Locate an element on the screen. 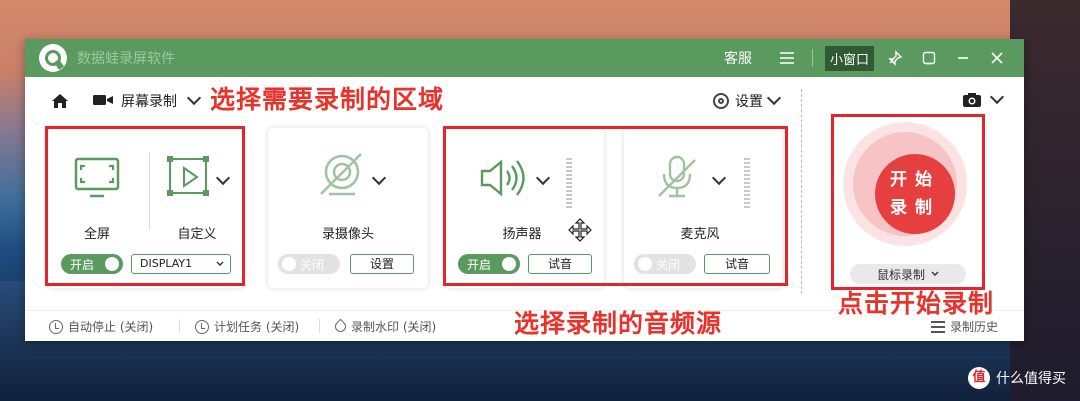 Image resolution: width=1080 pixels, height=401 pixels. water-drop-icon is located at coordinates (340, 326).